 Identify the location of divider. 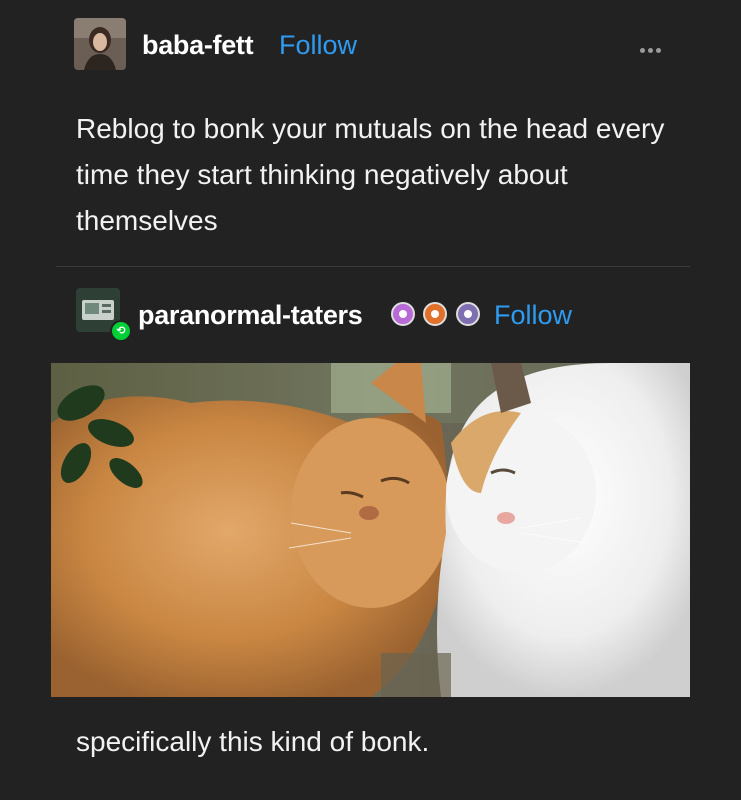
(373, 266).